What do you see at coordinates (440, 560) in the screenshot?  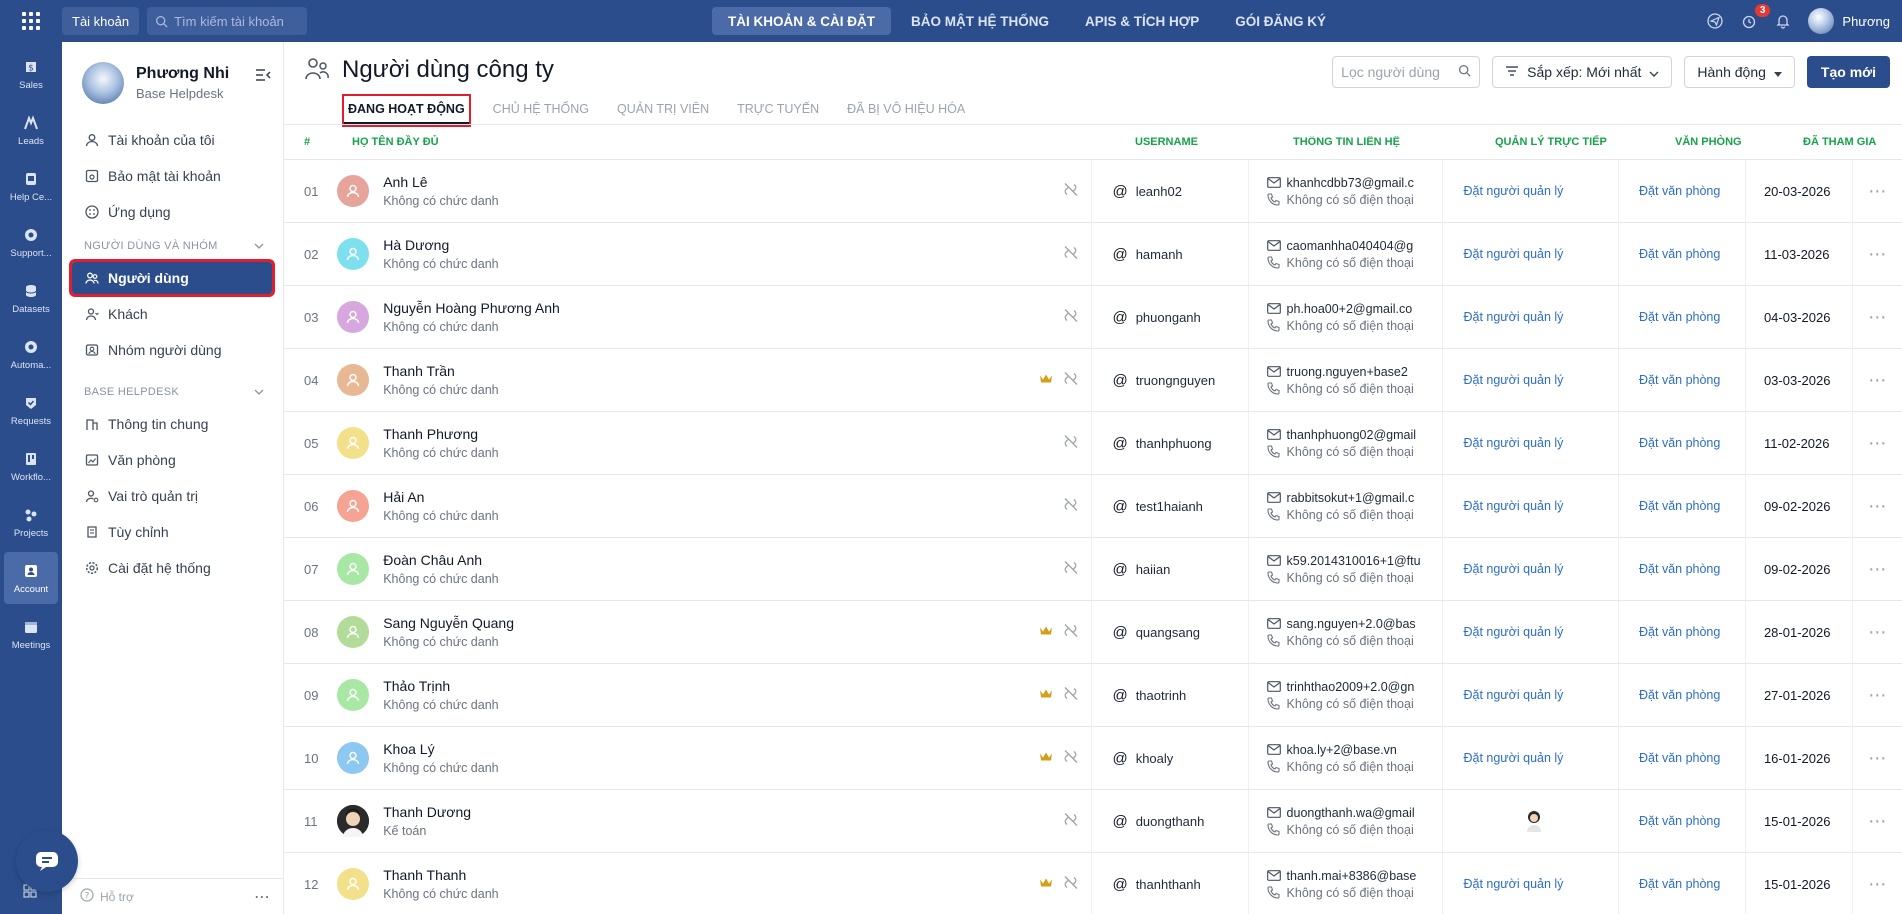 I see `user-full-name: Đoàn Châu Anh` at bounding box center [440, 560].